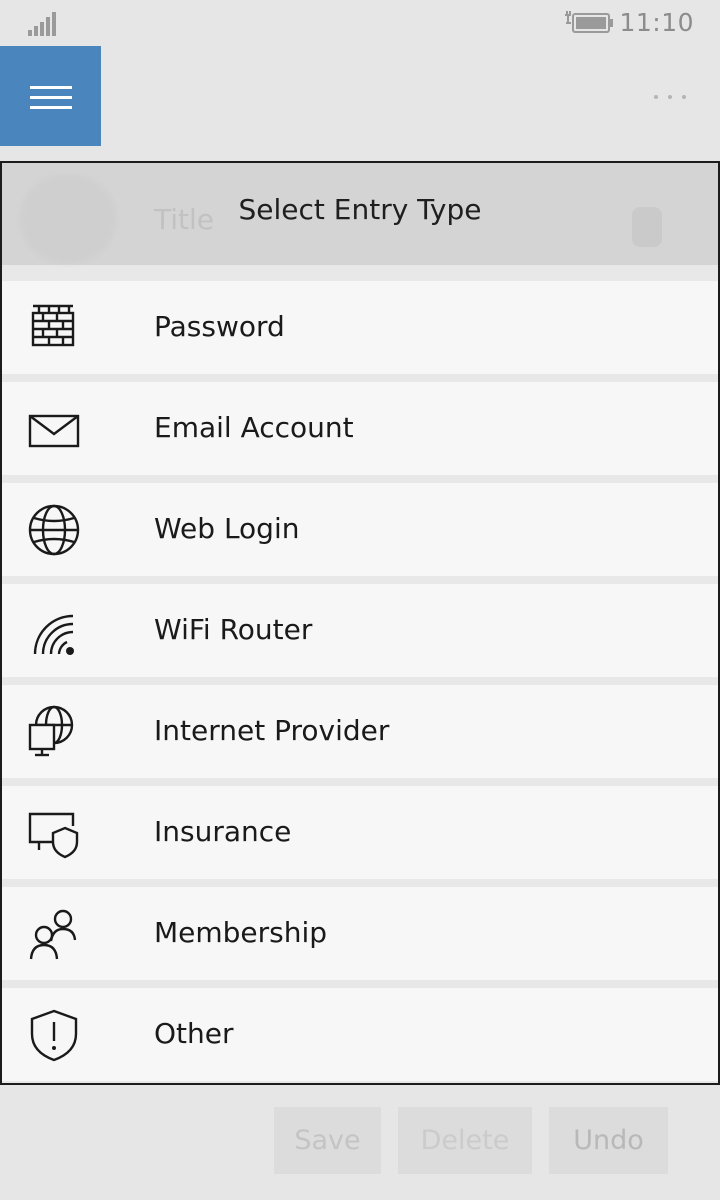 Image resolution: width=720 pixels, height=1200 pixels. I want to click on entry-type-label: Web Login, so click(227, 528).